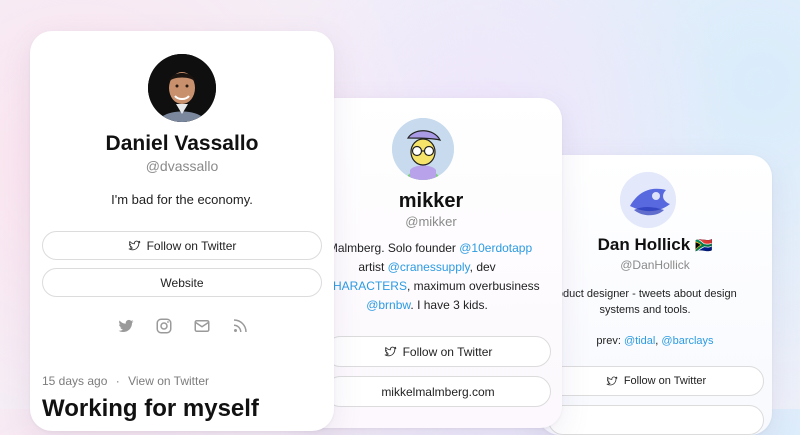  I want to click on website-button, so click(656, 420).